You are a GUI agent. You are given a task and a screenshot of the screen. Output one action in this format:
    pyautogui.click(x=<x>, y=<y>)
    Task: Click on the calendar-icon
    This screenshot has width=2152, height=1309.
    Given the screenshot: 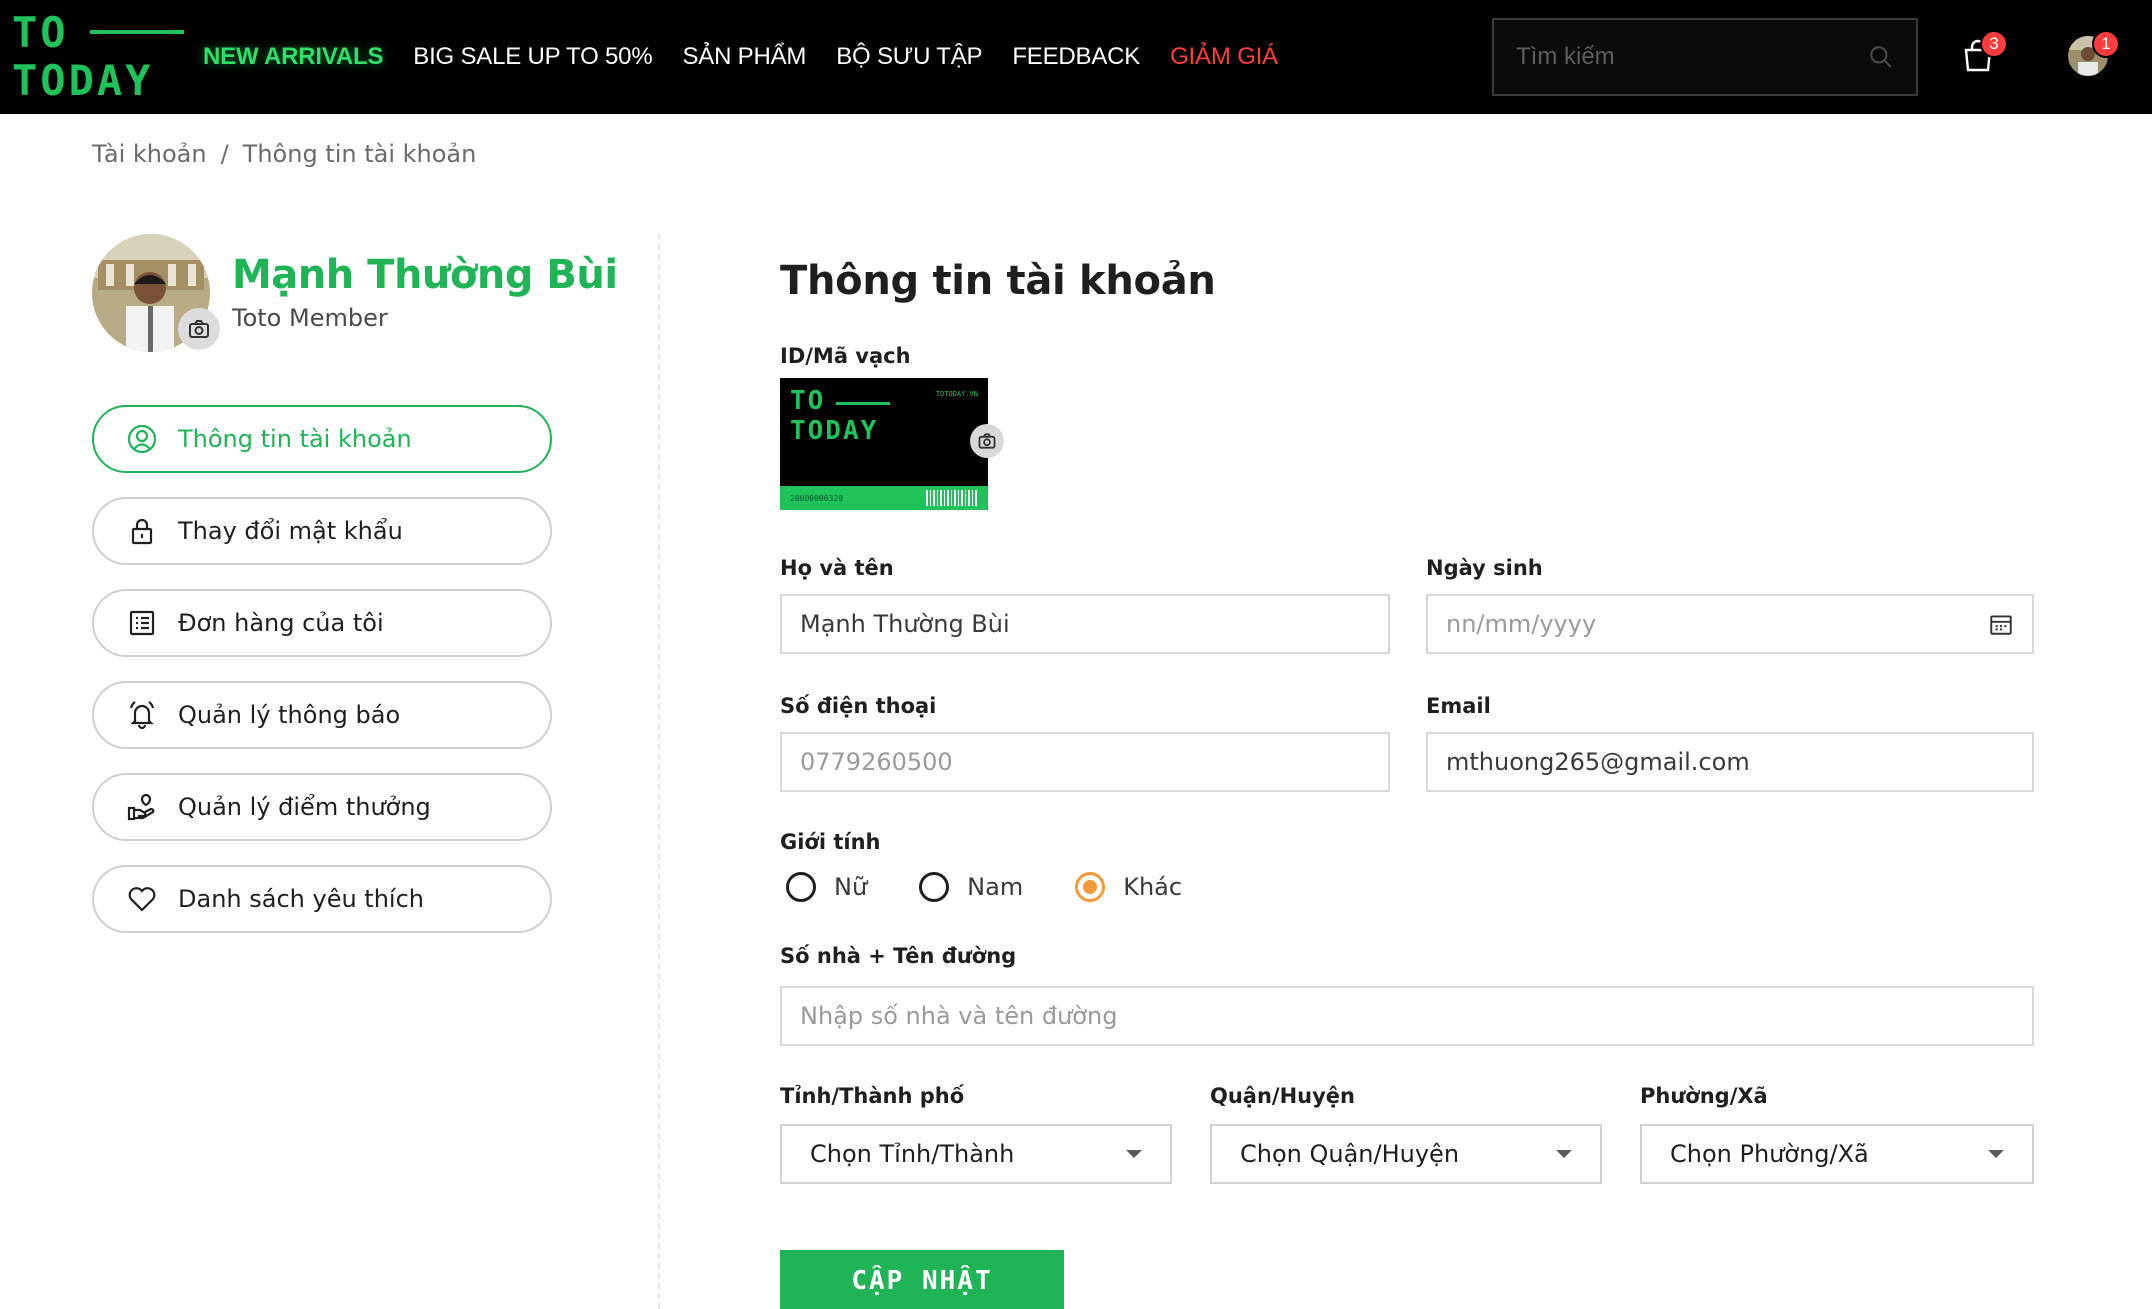 What is the action you would take?
    pyautogui.click(x=2001, y=624)
    